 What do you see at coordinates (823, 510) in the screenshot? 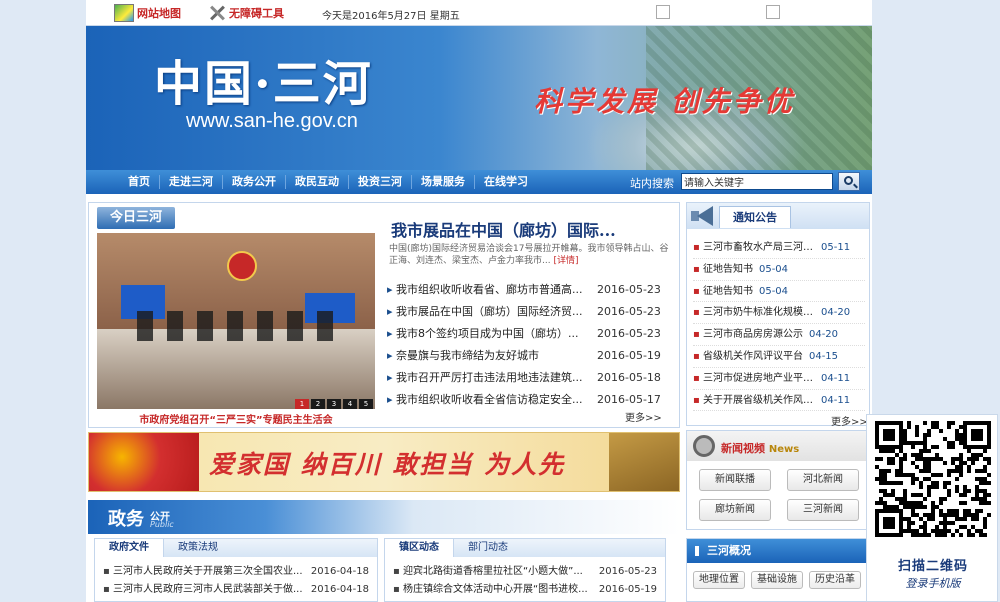
I see `video-button: 三河新闻` at bounding box center [823, 510].